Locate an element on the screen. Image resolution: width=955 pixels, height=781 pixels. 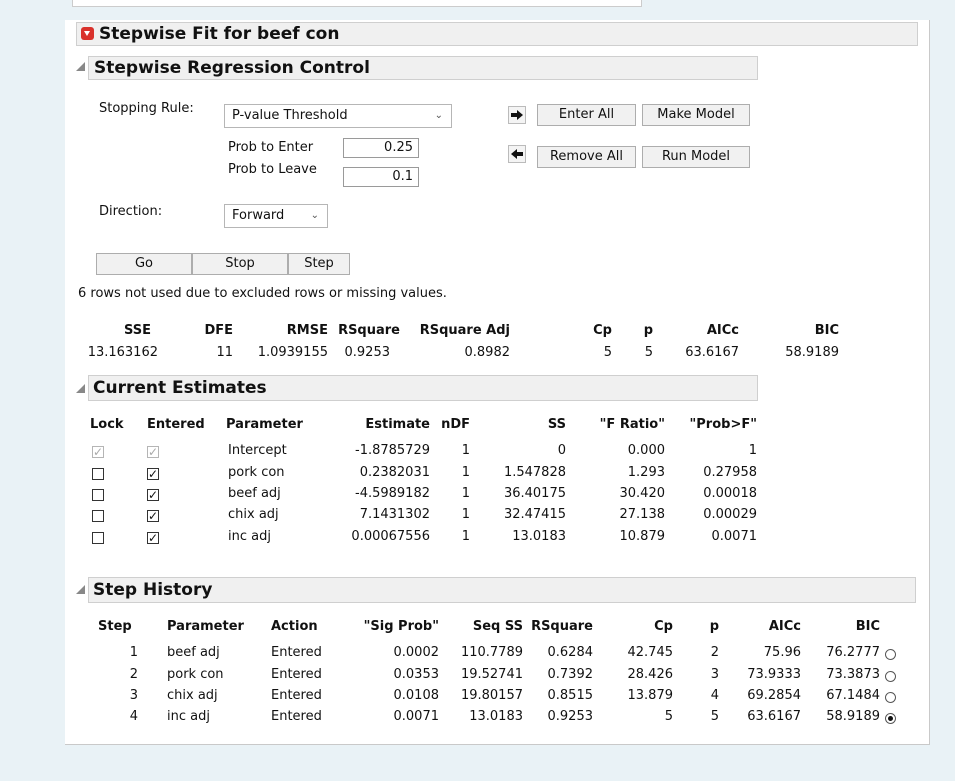
history-bic: 67.1484 is located at coordinates (853, 695).